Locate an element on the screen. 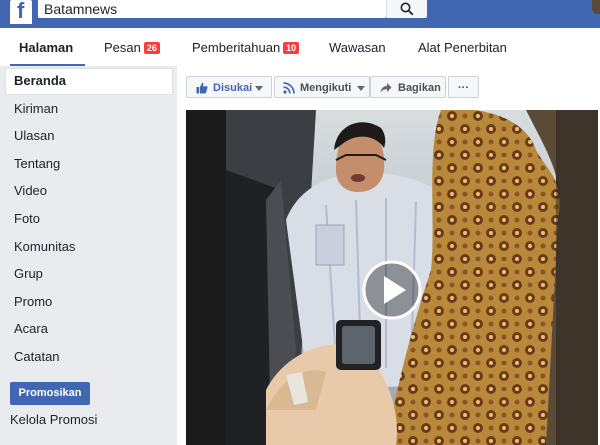  avatar is located at coordinates (596, 7).